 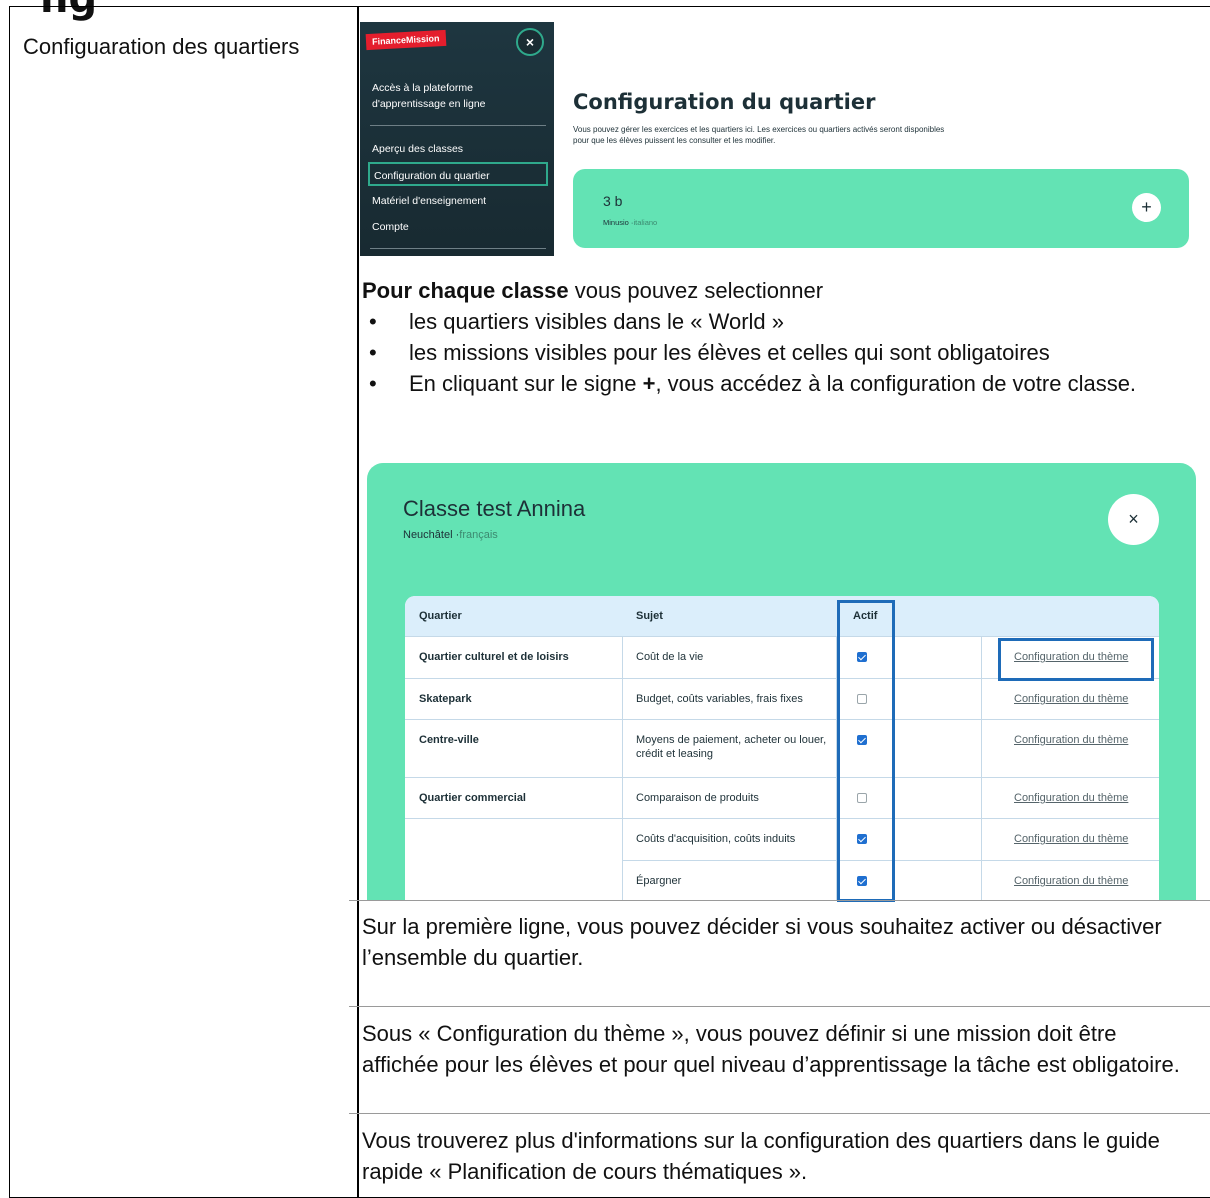 What do you see at coordinates (161, 46) in the screenshot?
I see `section-label: Configuaration des quartiers` at bounding box center [161, 46].